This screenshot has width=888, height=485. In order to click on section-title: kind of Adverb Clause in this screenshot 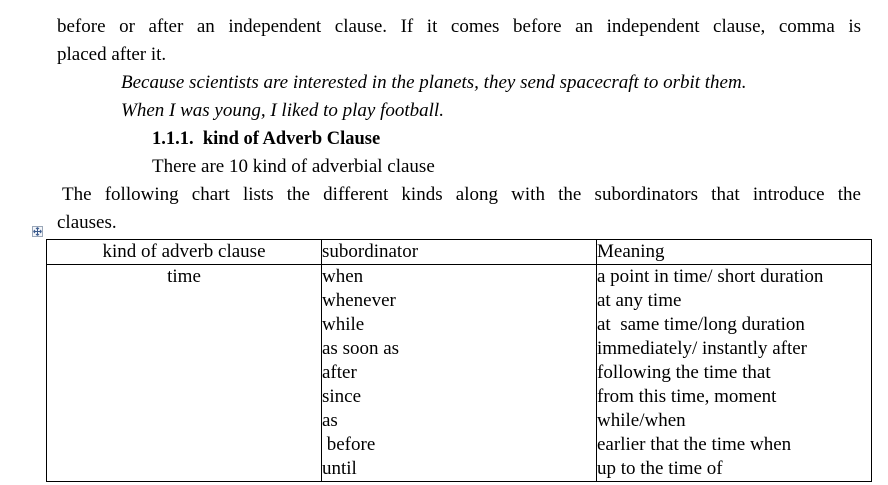, I will do `click(291, 139)`.